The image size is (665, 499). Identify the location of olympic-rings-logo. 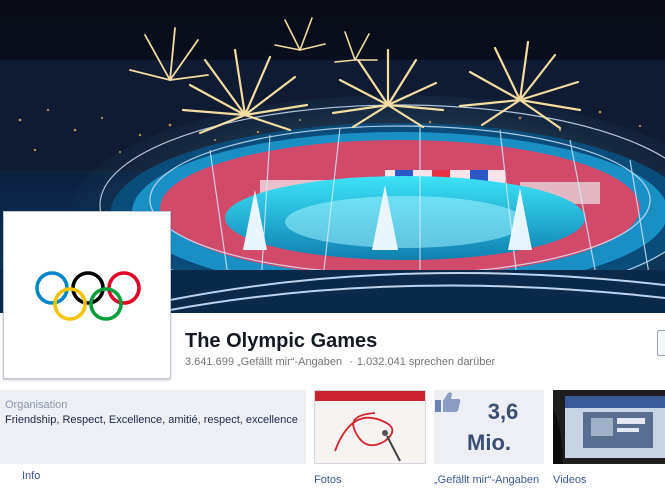
(88, 296).